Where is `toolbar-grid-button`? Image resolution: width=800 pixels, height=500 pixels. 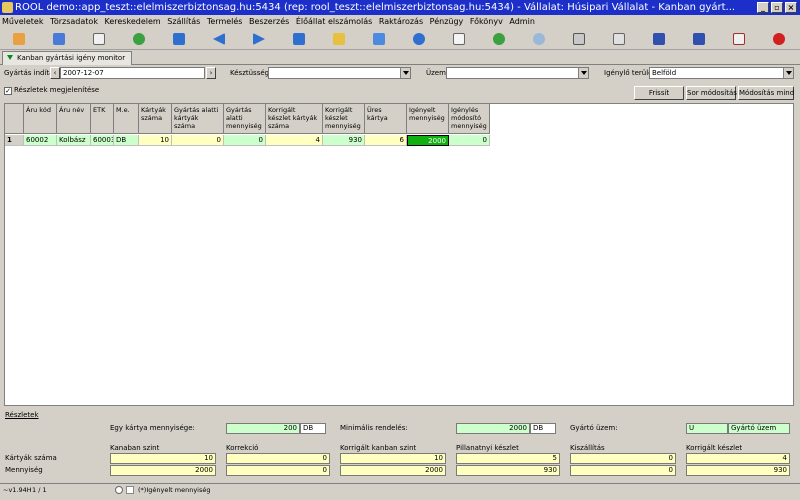
toolbar-grid-button is located at coordinates (659, 39).